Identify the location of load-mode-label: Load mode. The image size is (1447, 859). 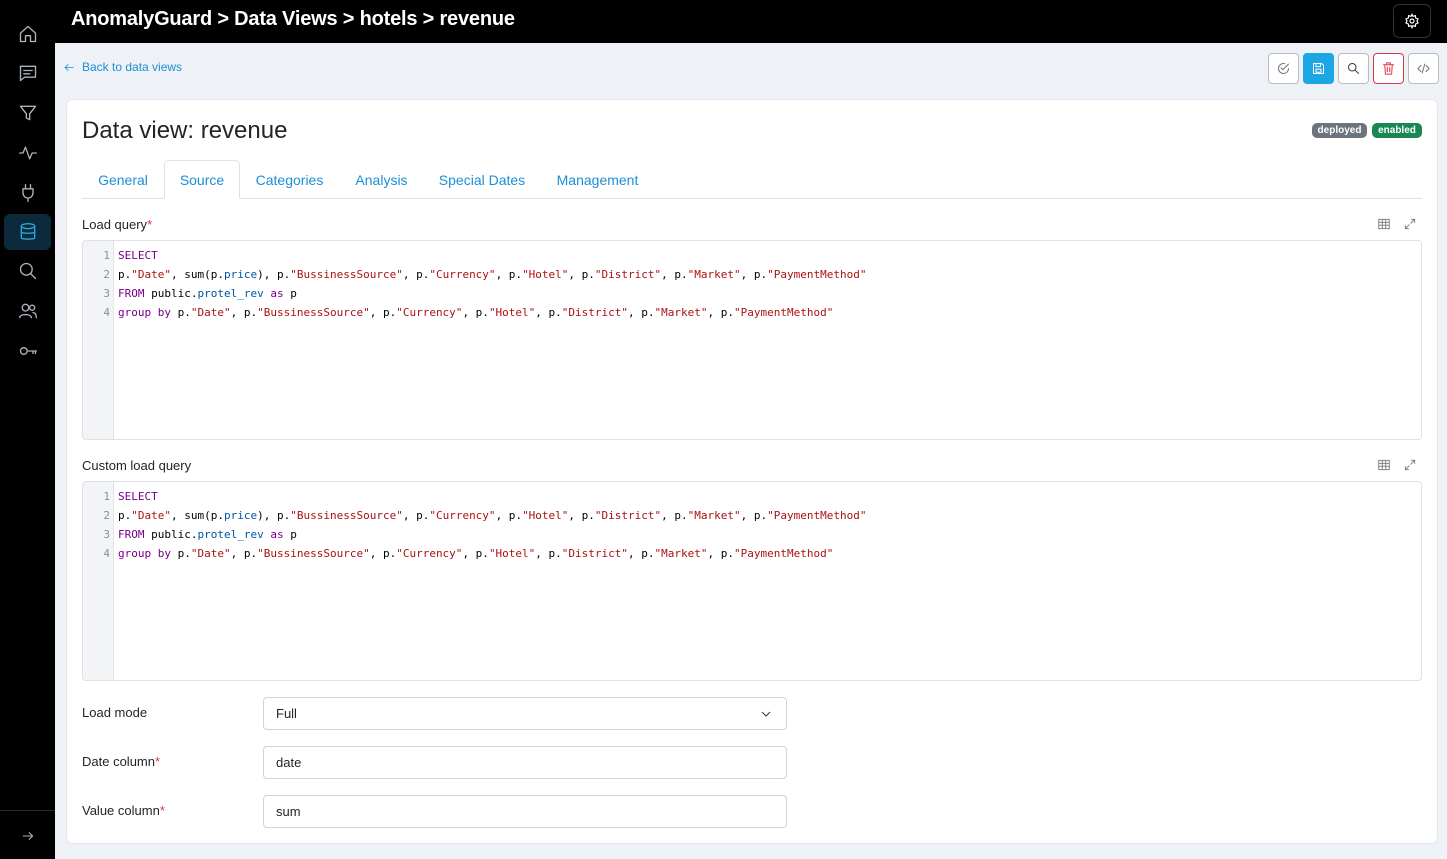
(115, 712).